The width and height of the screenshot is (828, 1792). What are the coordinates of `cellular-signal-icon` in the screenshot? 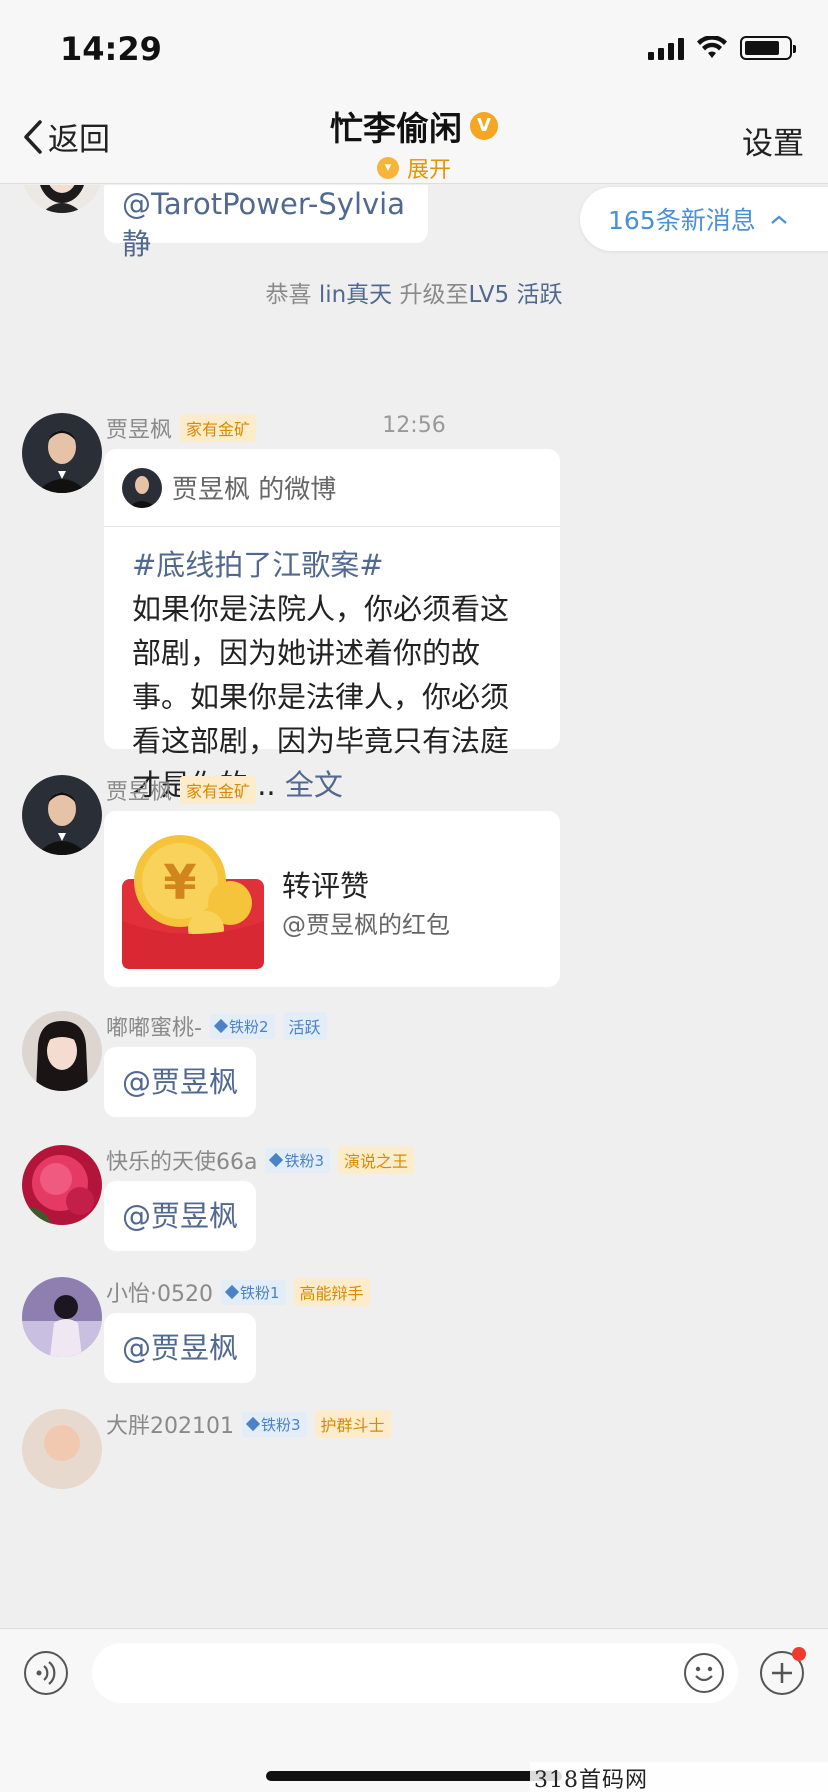 It's located at (666, 48).